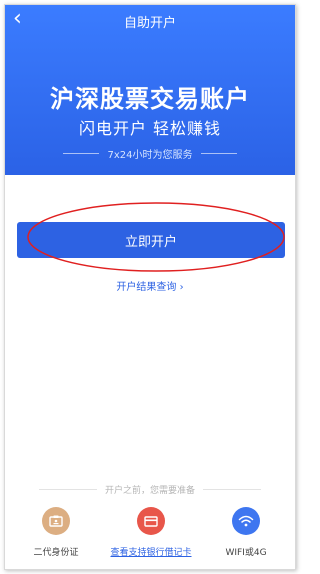 The image size is (320, 574). What do you see at coordinates (150, 128) in the screenshot?
I see `hero-subline: 闪电开户 轻松赚钱` at bounding box center [150, 128].